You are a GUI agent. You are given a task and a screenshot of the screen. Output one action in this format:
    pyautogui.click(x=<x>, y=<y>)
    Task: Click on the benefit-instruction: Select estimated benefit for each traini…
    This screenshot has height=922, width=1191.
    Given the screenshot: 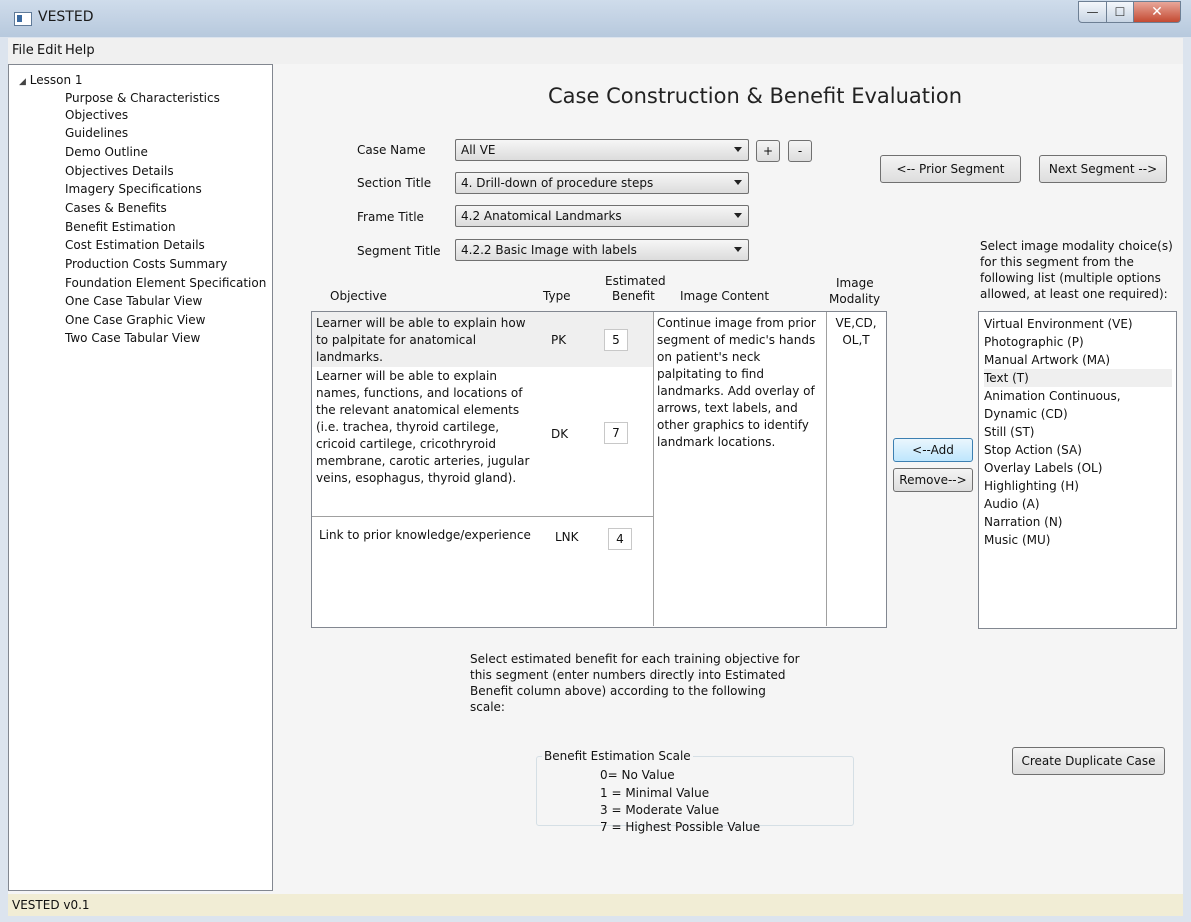 What is the action you would take?
    pyautogui.click(x=635, y=683)
    